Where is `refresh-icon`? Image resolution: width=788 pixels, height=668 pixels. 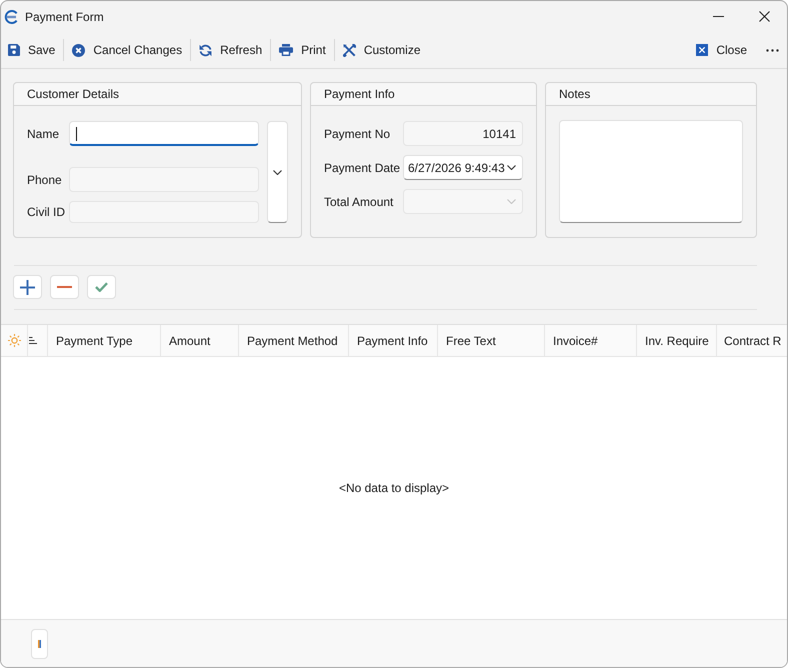 refresh-icon is located at coordinates (205, 50).